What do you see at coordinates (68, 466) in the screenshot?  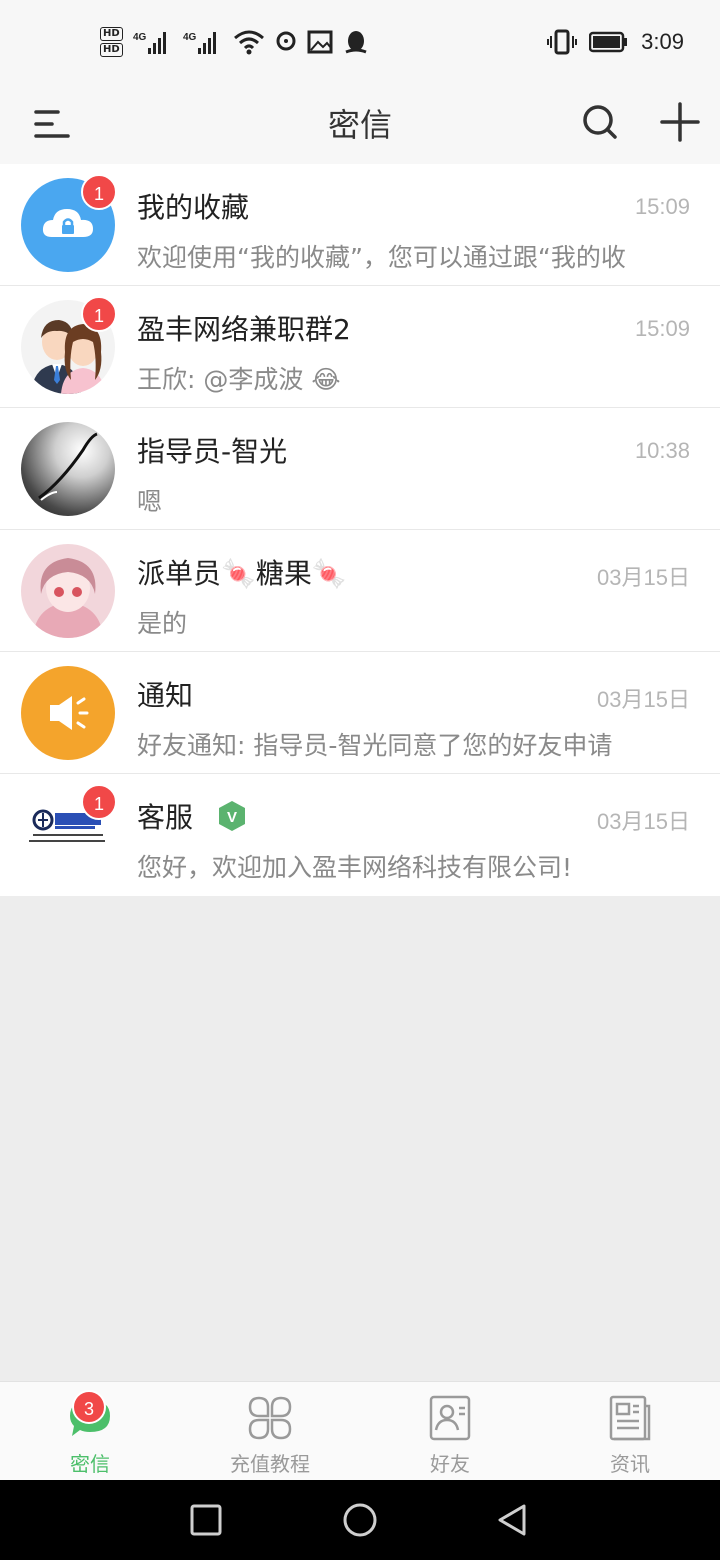 I see `abstract-avatar-icon` at bounding box center [68, 466].